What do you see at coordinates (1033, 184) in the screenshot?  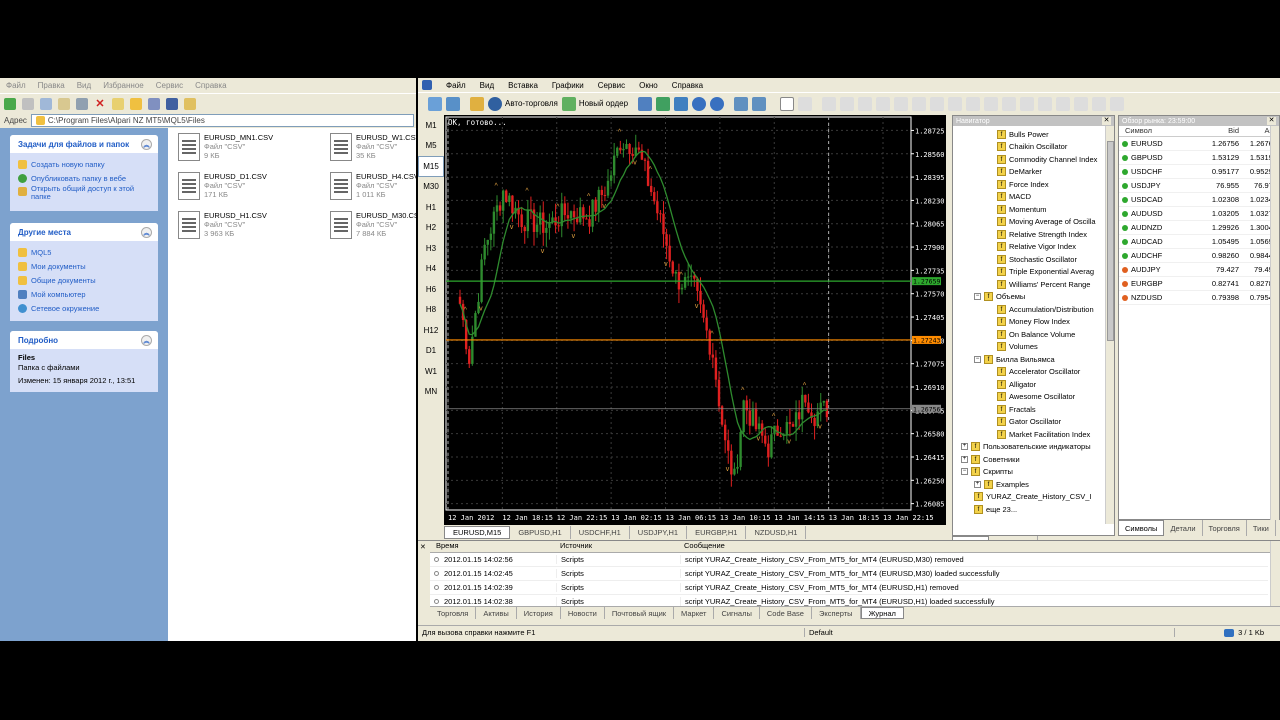 I see `navigator-item: f Force Index` at bounding box center [1033, 184].